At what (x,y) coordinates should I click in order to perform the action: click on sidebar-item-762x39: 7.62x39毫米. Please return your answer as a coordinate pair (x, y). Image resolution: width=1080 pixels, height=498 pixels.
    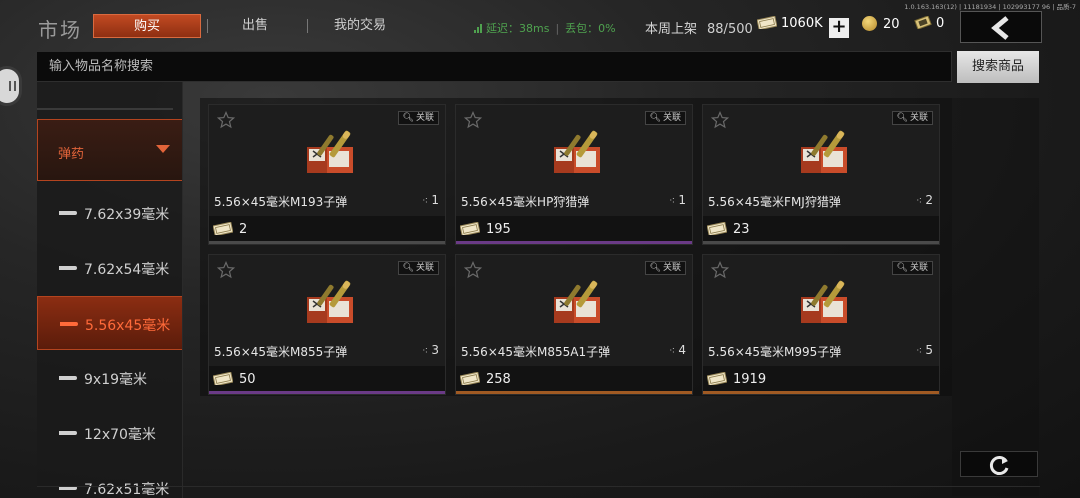
    Looking at the image, I should click on (109, 213).